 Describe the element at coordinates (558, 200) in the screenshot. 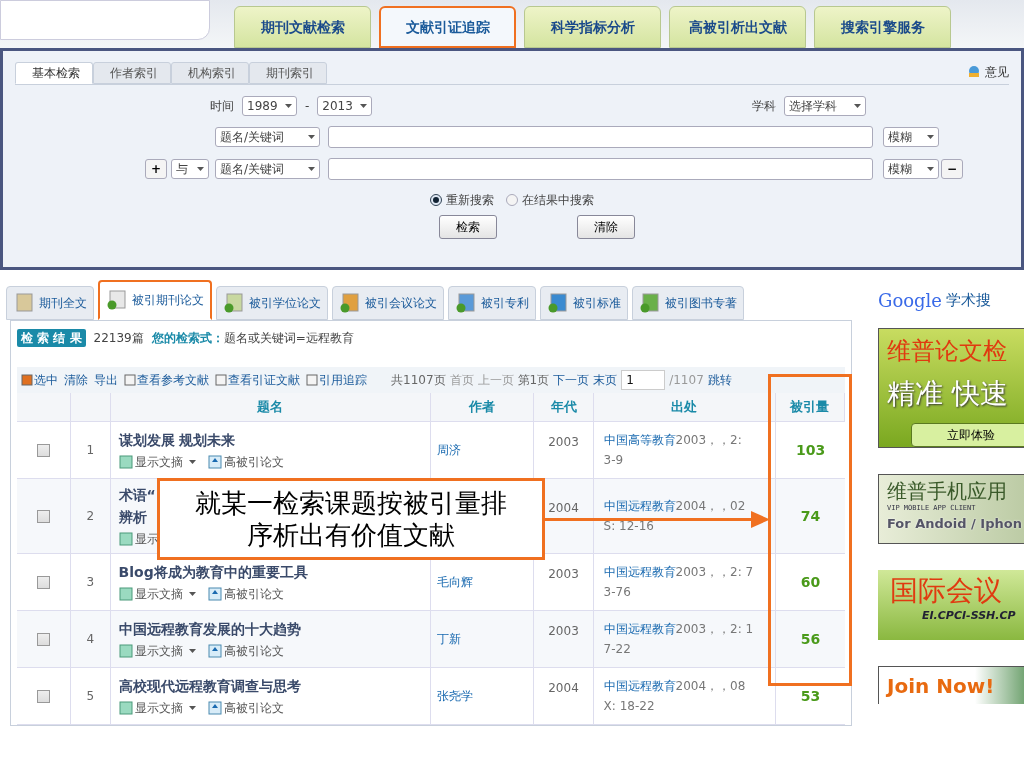

I see `radio-label: 在结果中搜索` at that location.